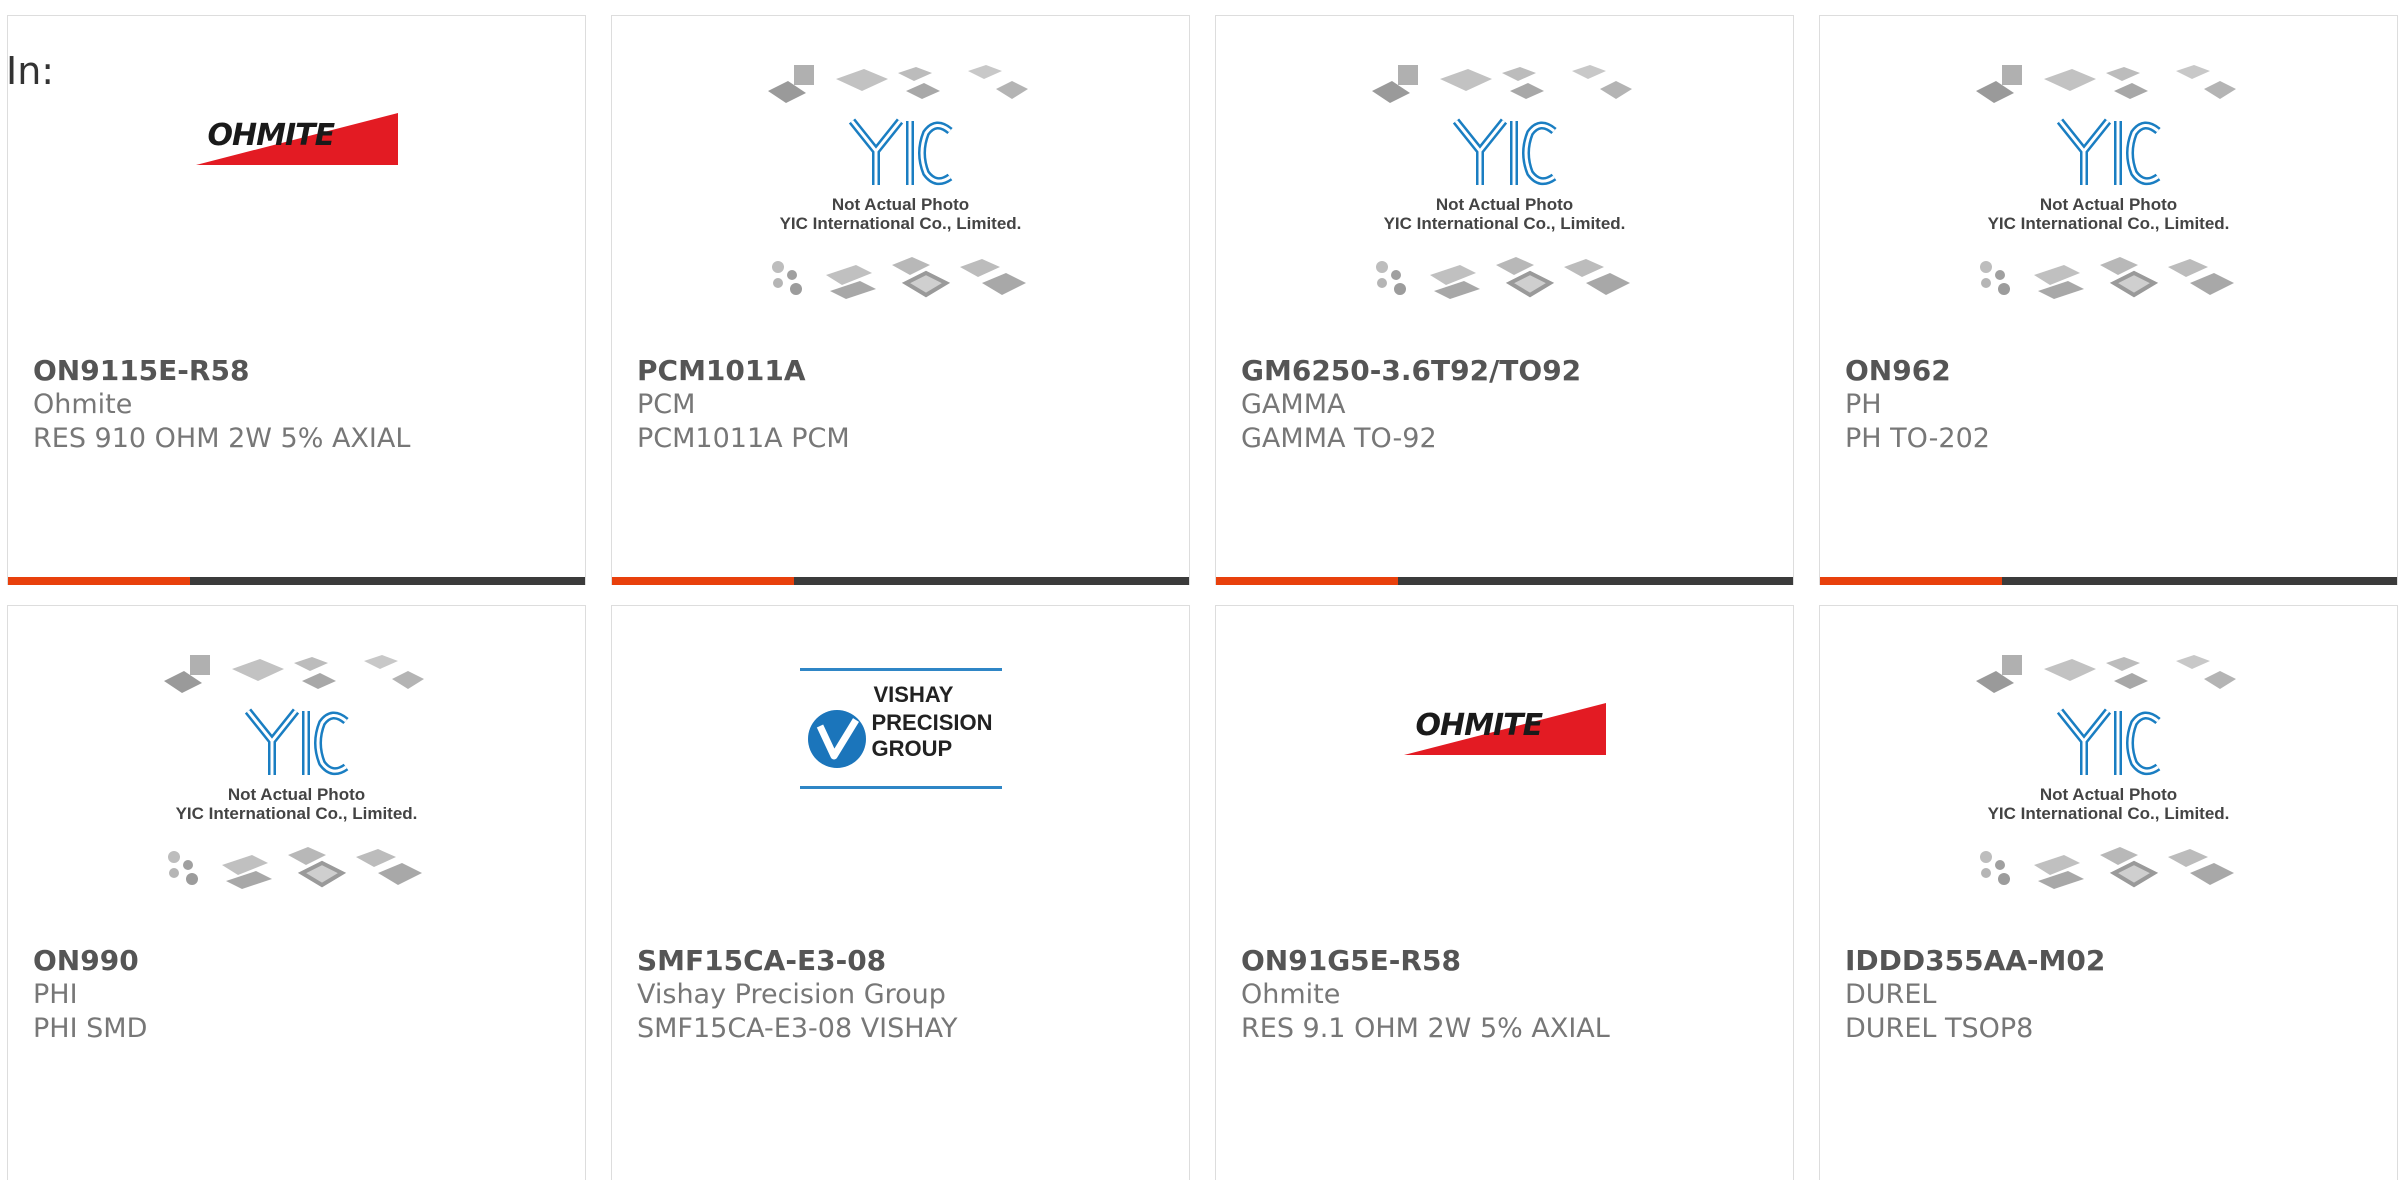 The image size is (2400, 1180). Describe the element at coordinates (743, 438) in the screenshot. I see `description: PCM1011A PCM` at that location.